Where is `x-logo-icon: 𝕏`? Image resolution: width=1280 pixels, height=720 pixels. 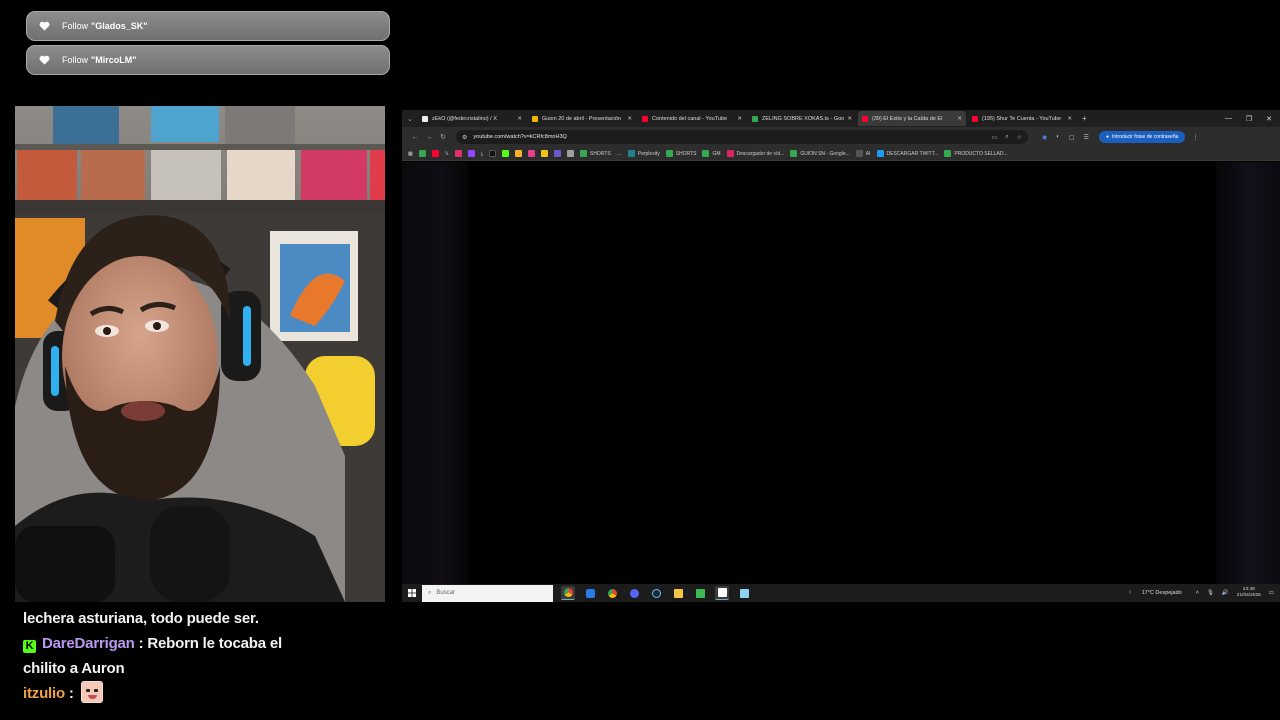 x-logo-icon: 𝕏 is located at coordinates (447, 154).